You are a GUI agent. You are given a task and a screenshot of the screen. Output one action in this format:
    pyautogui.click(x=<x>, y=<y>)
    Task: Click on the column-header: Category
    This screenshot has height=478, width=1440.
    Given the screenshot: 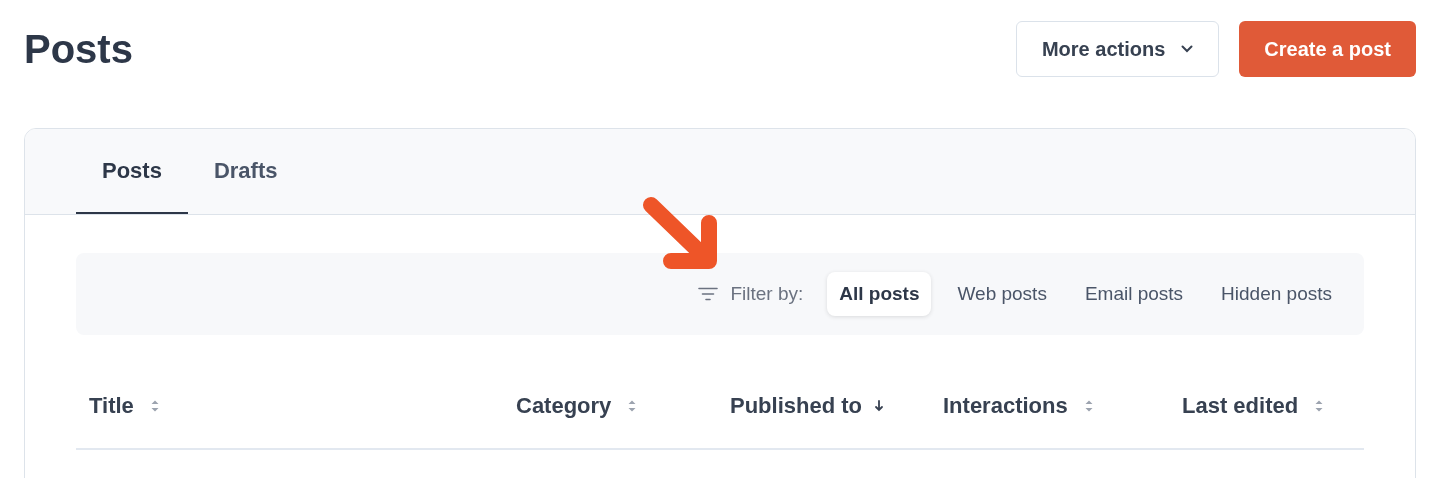 What is the action you would take?
    pyautogui.click(x=564, y=405)
    